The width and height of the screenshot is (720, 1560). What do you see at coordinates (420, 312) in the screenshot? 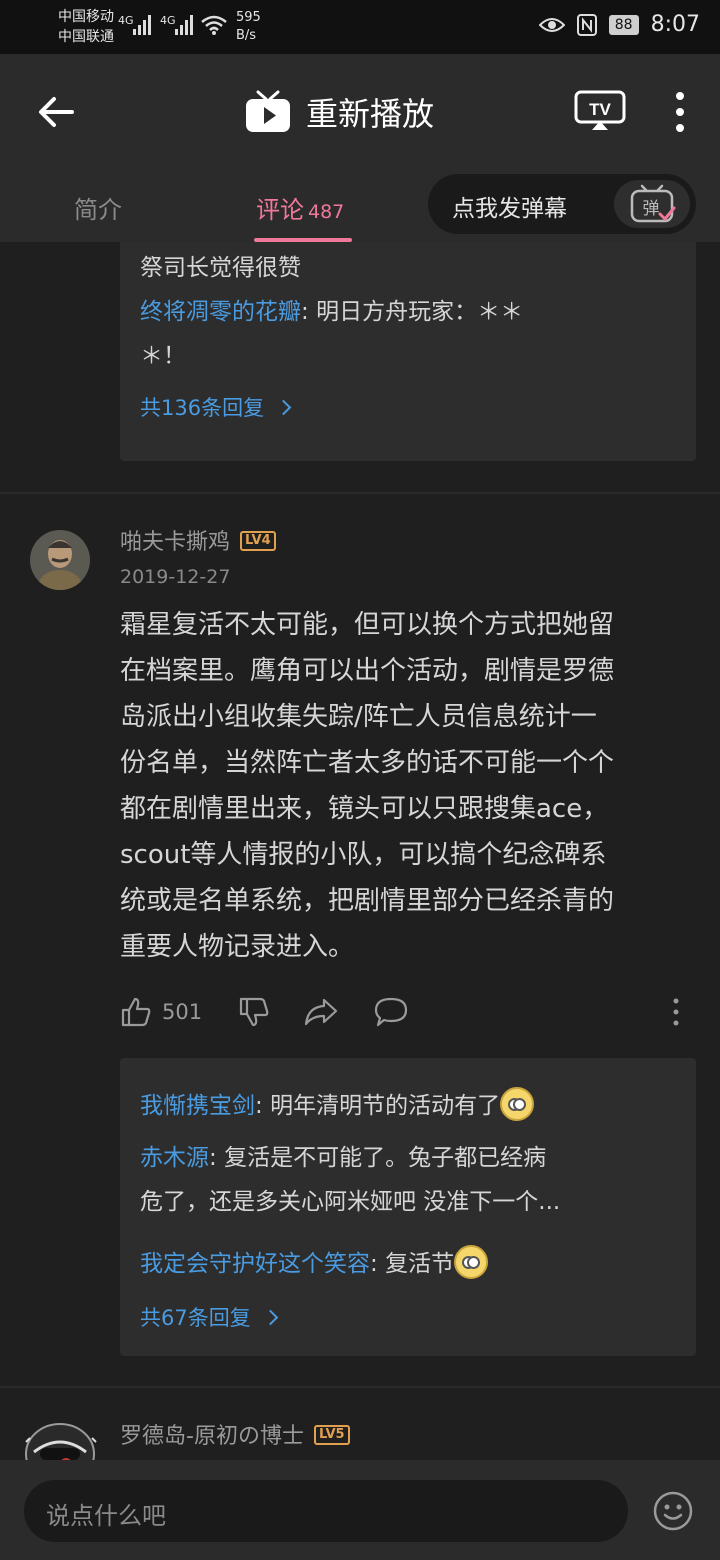
I see `reply-text: 明日方舟玩家：＊＊` at bounding box center [420, 312].